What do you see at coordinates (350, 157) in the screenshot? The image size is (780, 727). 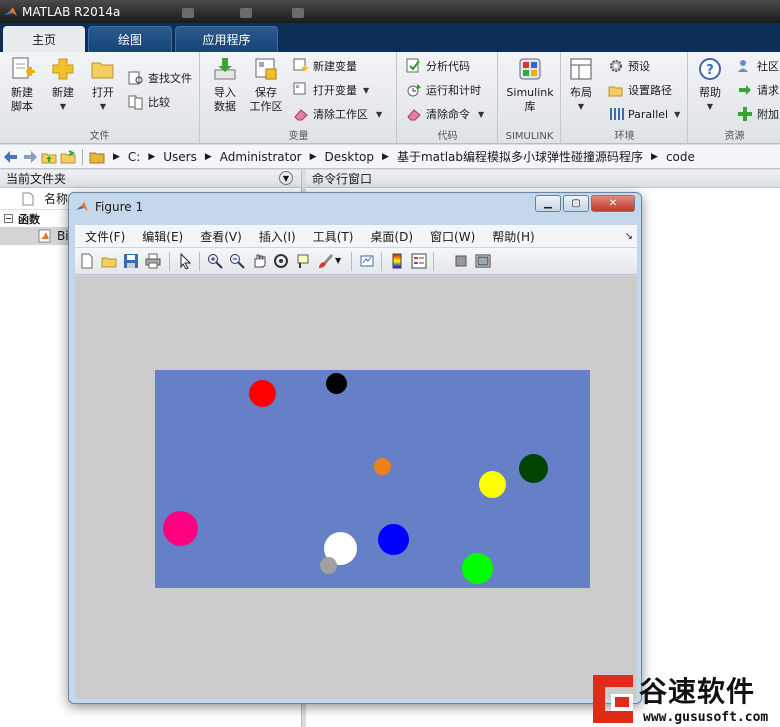 I see `breadcrumb-desktop: Desktop` at bounding box center [350, 157].